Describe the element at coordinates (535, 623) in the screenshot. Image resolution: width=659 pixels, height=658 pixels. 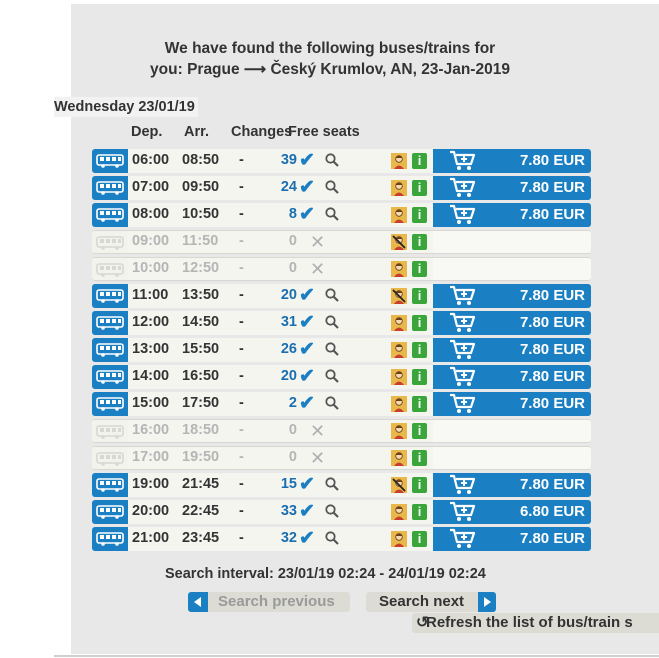
I see `refresh-list-button: ↺ Refresh the list of bus/train s` at that location.